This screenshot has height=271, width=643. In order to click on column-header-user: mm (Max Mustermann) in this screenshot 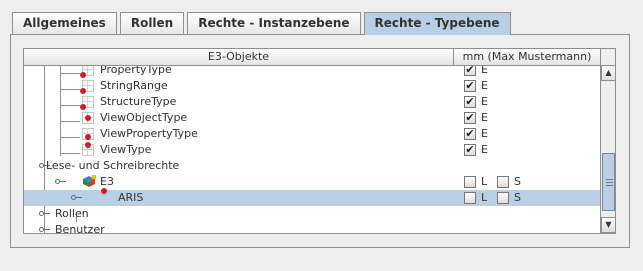, I will do `click(527, 57)`.